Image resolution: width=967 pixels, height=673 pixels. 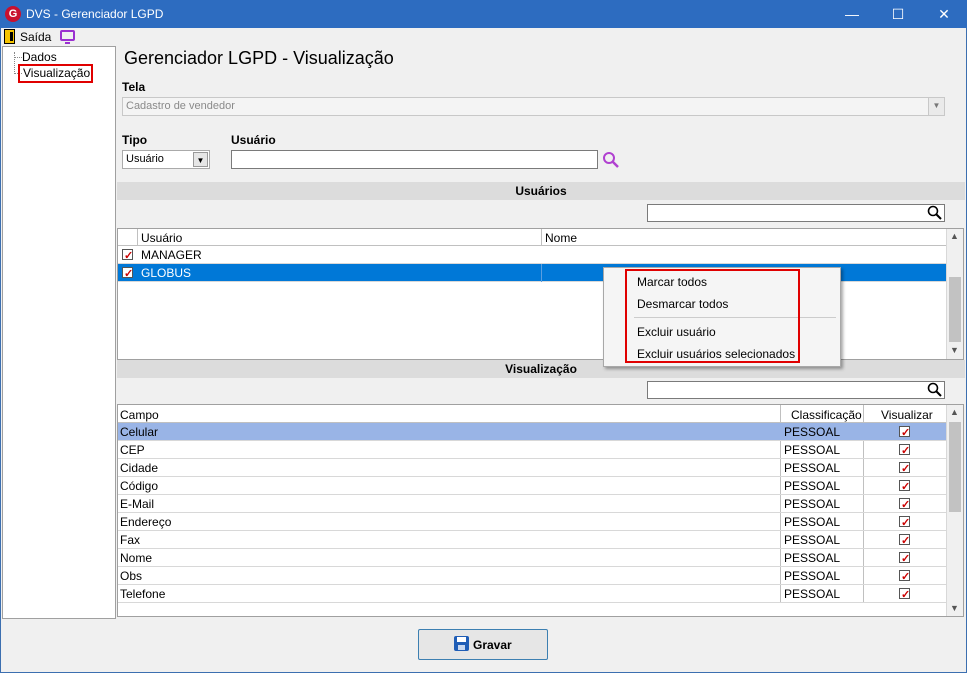 What do you see at coordinates (712, 316) in the screenshot?
I see `annotation-highlight` at bounding box center [712, 316].